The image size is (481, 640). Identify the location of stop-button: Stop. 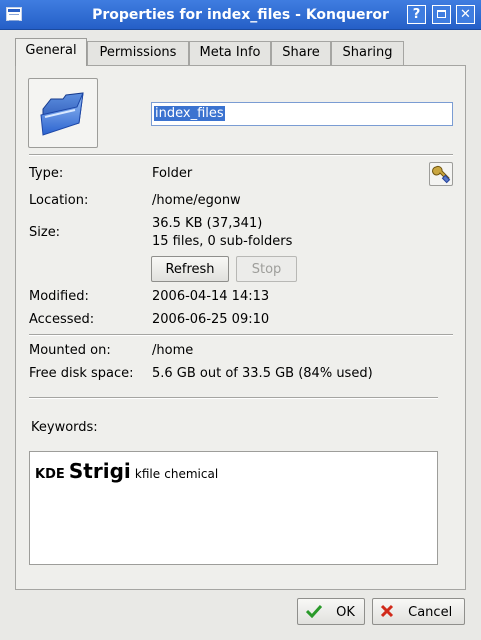
(266, 269).